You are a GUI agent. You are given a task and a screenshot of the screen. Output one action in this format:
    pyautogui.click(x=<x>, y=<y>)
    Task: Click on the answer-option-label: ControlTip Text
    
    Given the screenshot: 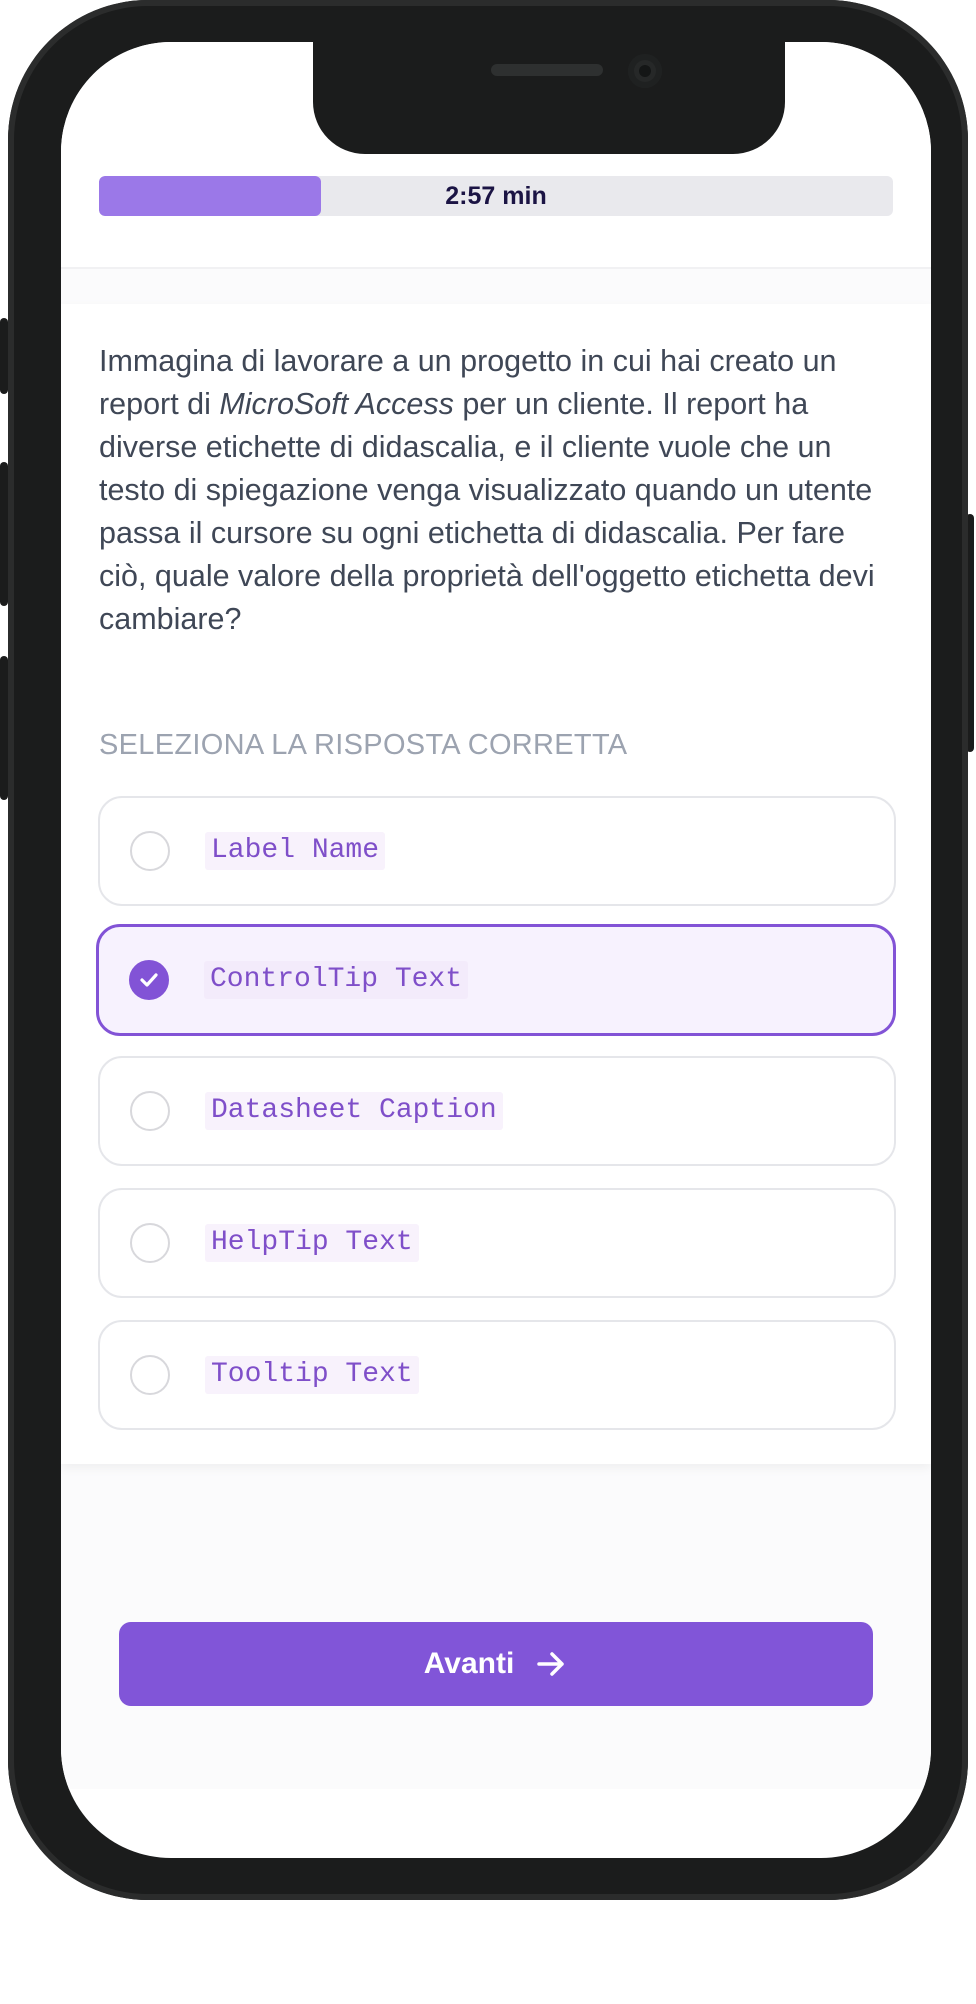 What is the action you would take?
    pyautogui.click(x=336, y=980)
    